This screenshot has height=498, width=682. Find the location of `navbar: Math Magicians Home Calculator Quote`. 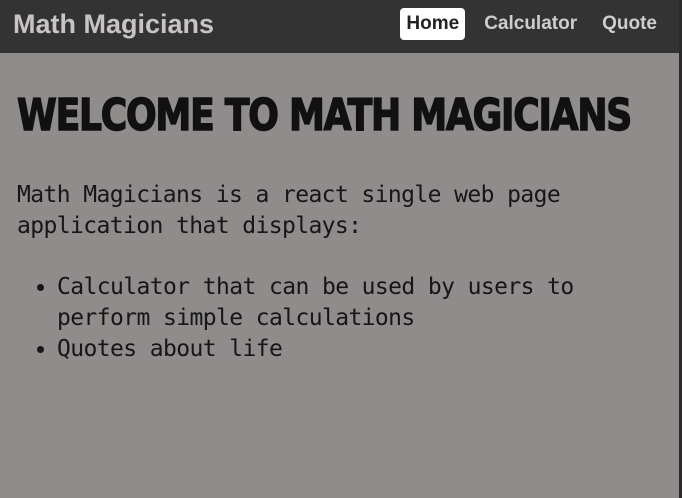

navbar: Math Magicians Home Calculator Quote is located at coordinates (339, 26).